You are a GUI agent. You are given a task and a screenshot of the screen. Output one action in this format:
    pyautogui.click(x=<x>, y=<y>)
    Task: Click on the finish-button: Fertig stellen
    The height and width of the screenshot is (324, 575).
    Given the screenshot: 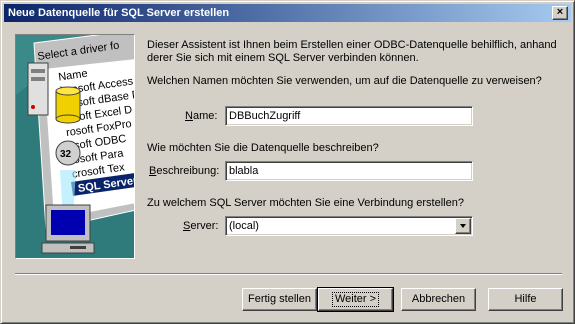 What is the action you would take?
    pyautogui.click(x=279, y=299)
    